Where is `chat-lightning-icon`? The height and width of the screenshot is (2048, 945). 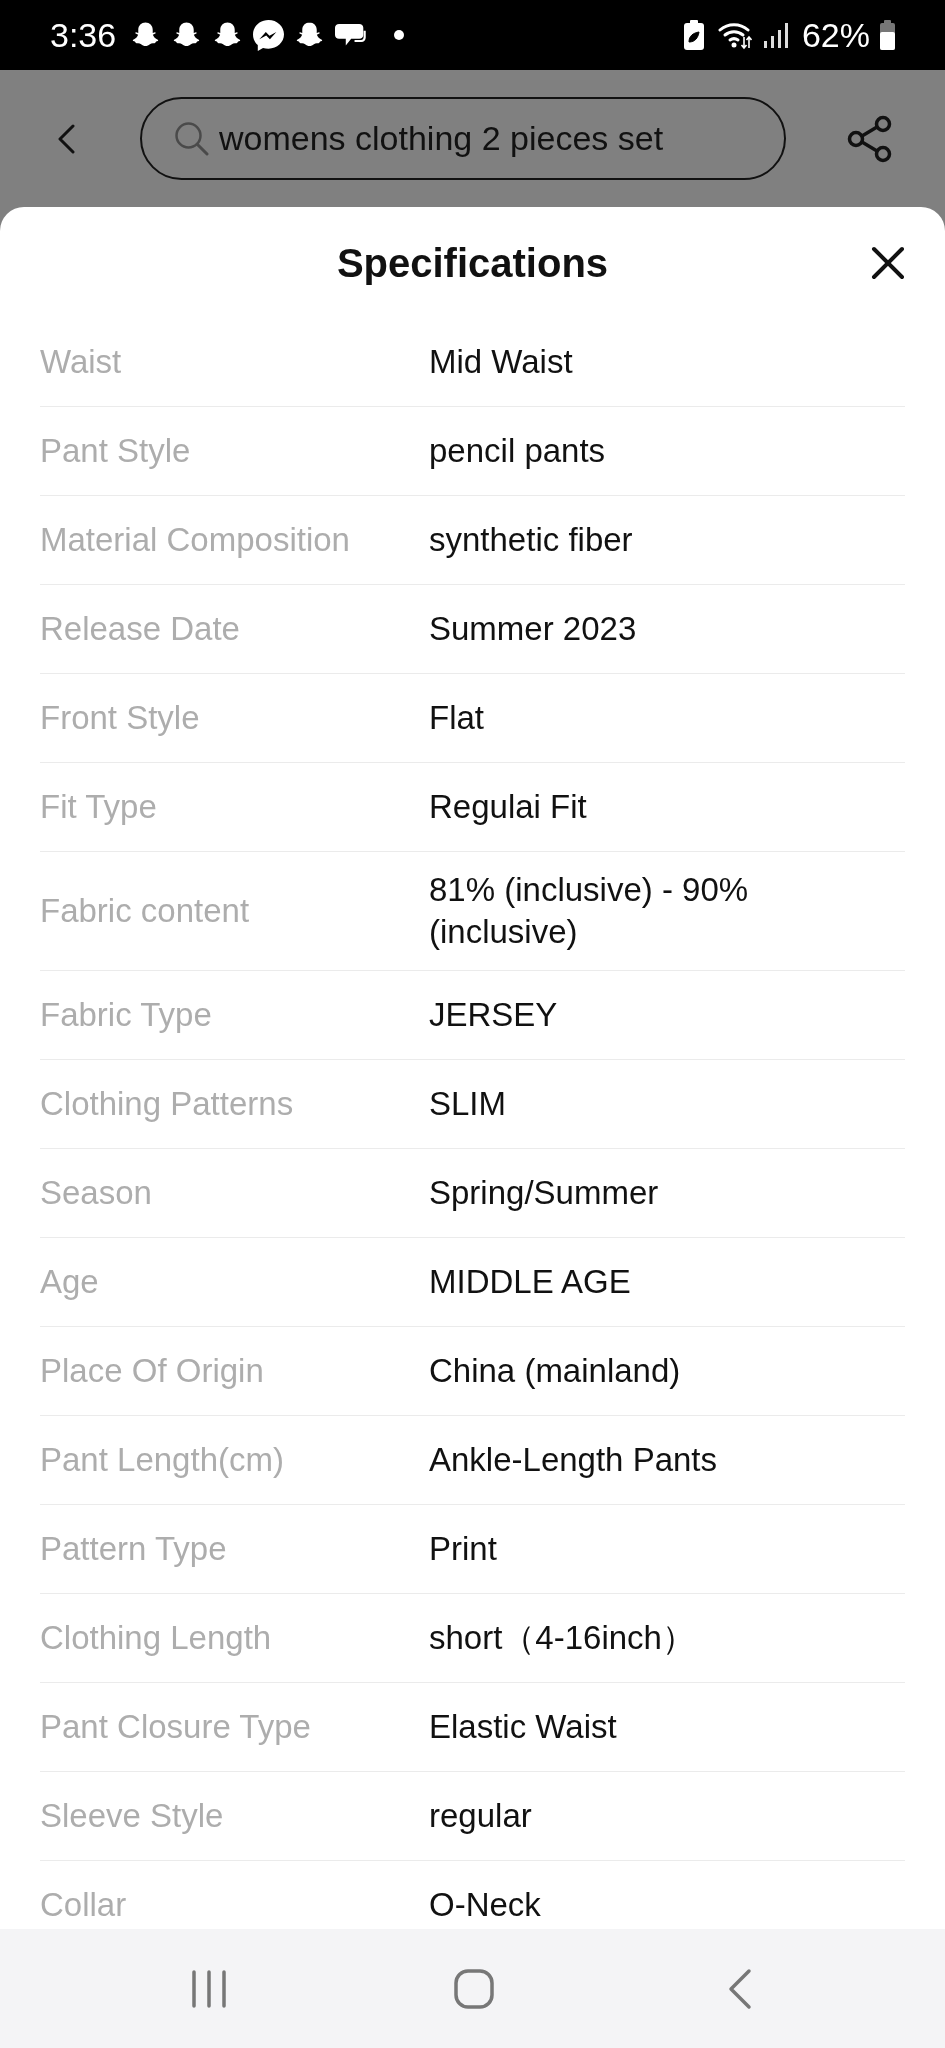 chat-lightning-icon is located at coordinates (269, 35).